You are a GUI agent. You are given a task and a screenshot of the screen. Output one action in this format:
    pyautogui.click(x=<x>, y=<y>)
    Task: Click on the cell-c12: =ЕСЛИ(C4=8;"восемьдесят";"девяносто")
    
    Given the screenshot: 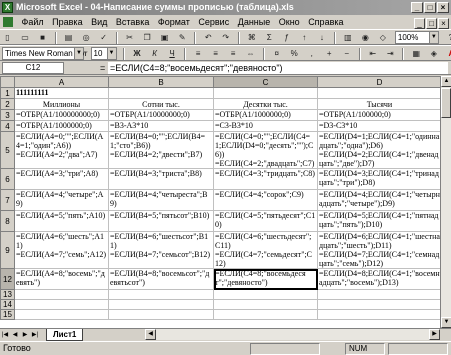 What is the action you would take?
    pyautogui.click(x=265, y=279)
    